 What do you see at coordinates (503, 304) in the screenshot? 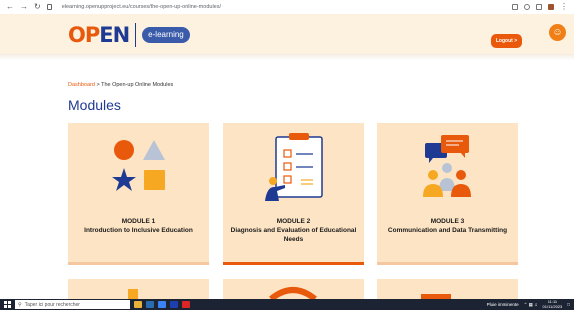
I see `weather-label: Pluie imminente` at bounding box center [503, 304].